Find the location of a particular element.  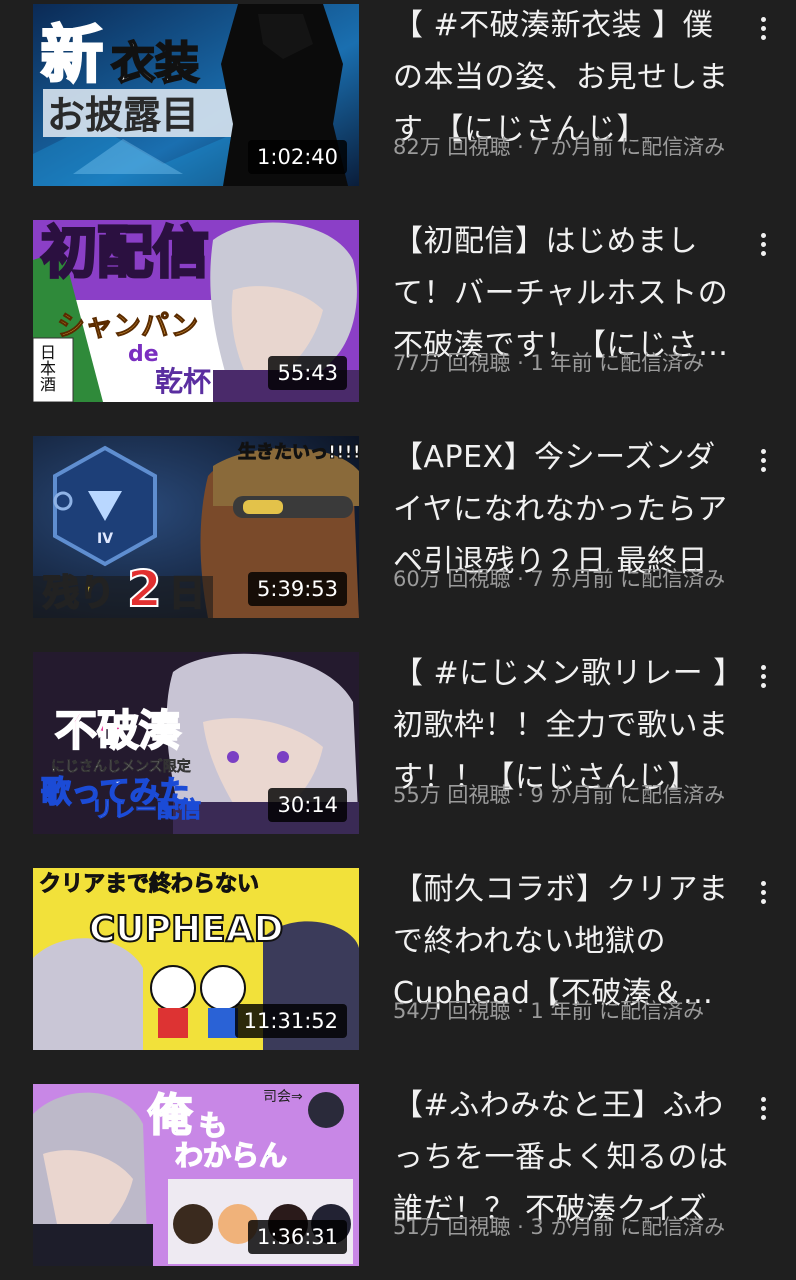

video-duration: 1:36:31 is located at coordinates (297, 1237).